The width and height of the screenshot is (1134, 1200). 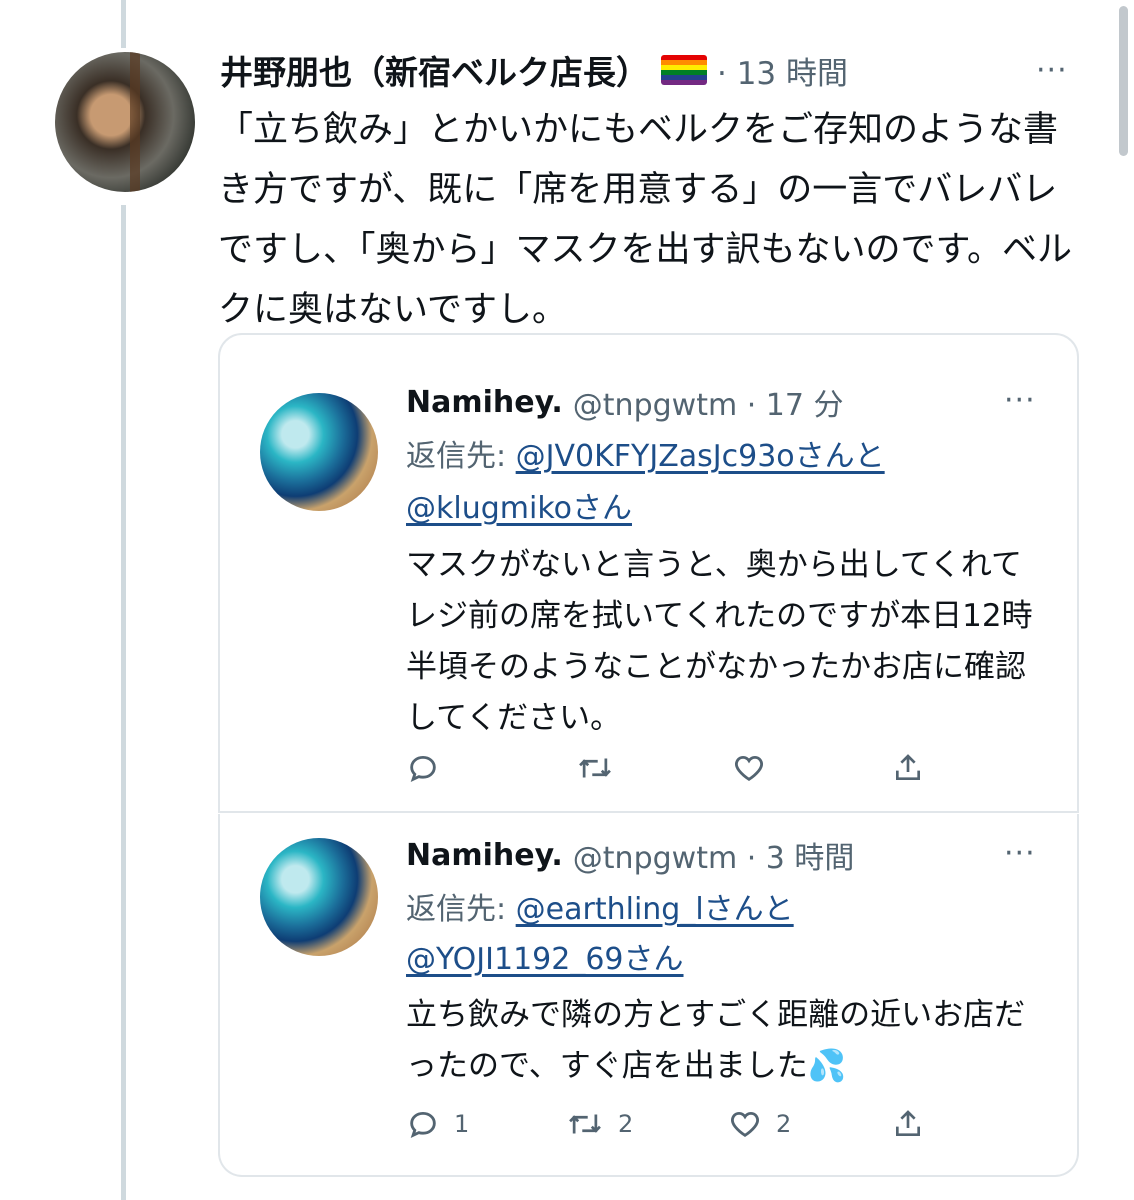 What do you see at coordinates (714, 855) in the screenshot?
I see `handle-timestamp: @tnpgwtm · 3 時間` at bounding box center [714, 855].